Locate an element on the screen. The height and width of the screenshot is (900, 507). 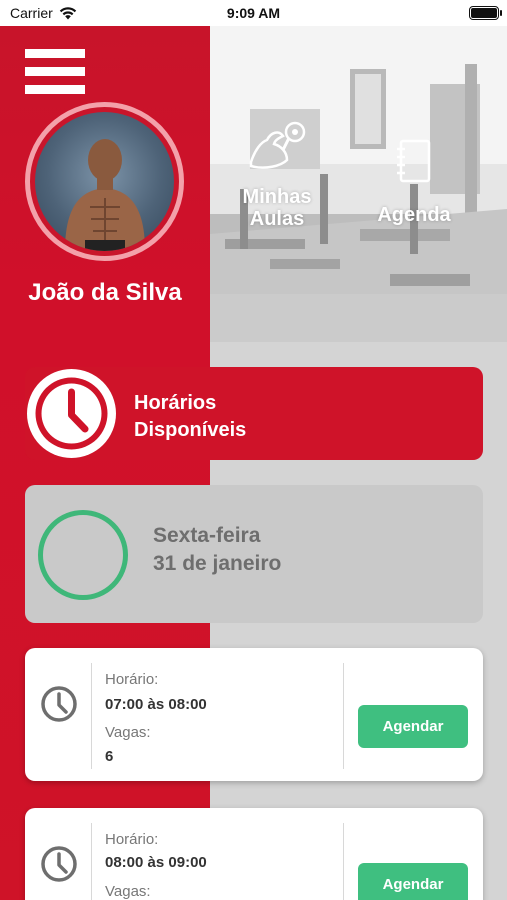
user-photo-illustration is located at coordinates (105, 195).